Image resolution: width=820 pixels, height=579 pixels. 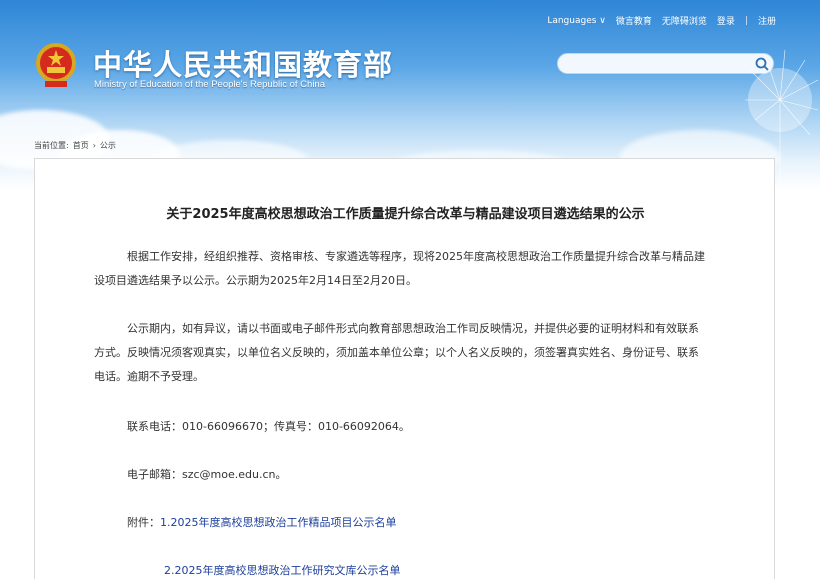 I want to click on national-emblem-icon, so click(x=56, y=65).